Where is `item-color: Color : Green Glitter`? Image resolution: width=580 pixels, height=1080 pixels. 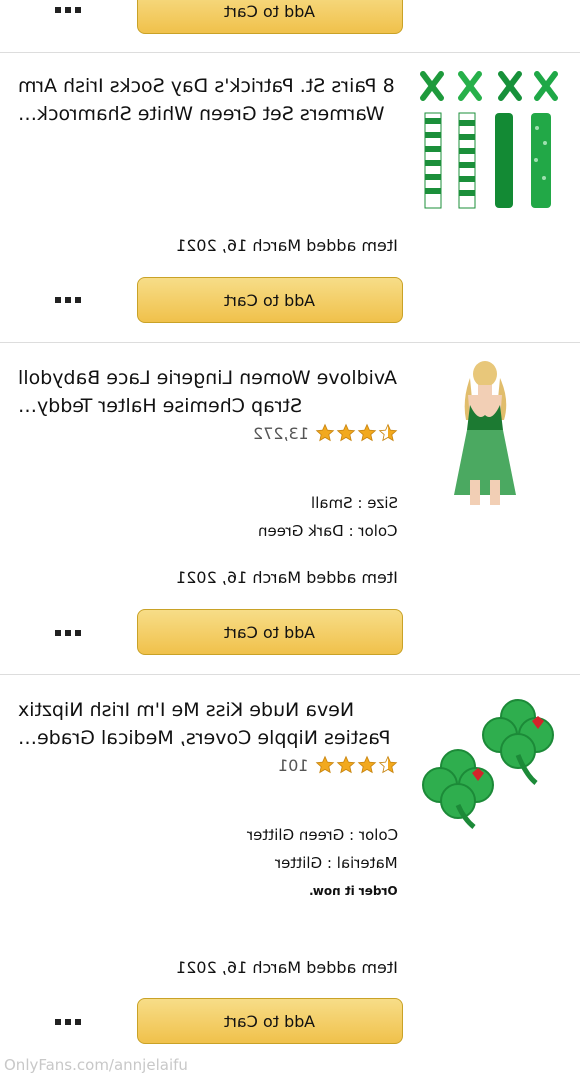
item-color: Color : Green Glitter is located at coordinates (322, 835).